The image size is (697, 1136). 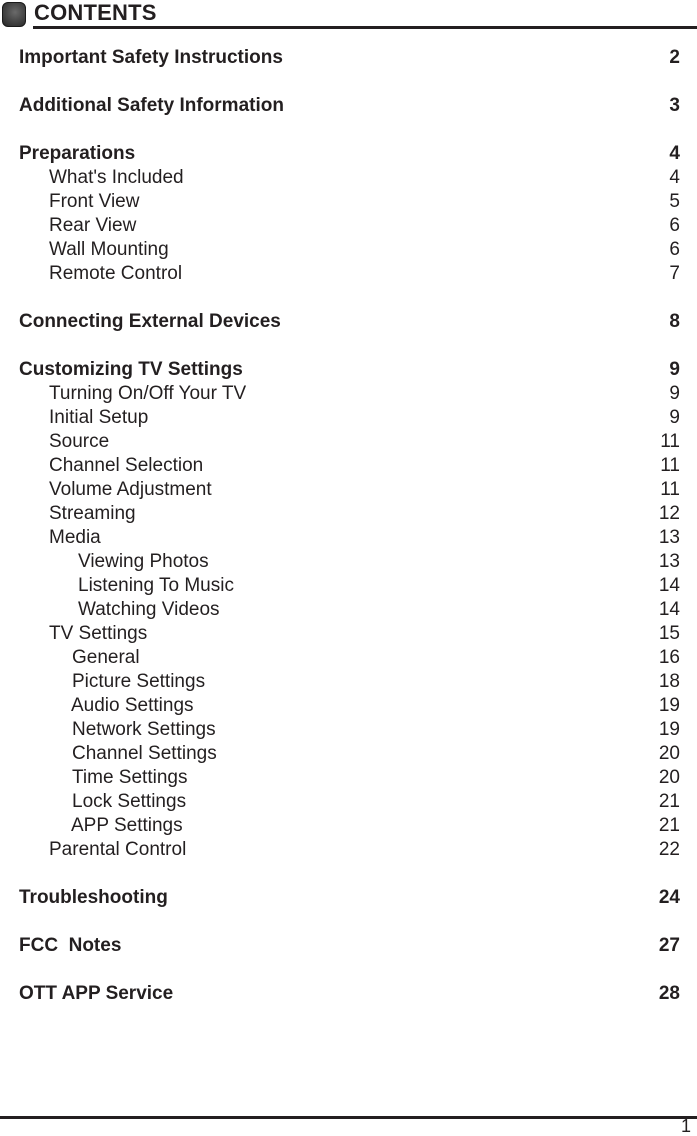 What do you see at coordinates (348, 490) in the screenshot?
I see `toc-subsection-entry: Volume Adjustment 11` at bounding box center [348, 490].